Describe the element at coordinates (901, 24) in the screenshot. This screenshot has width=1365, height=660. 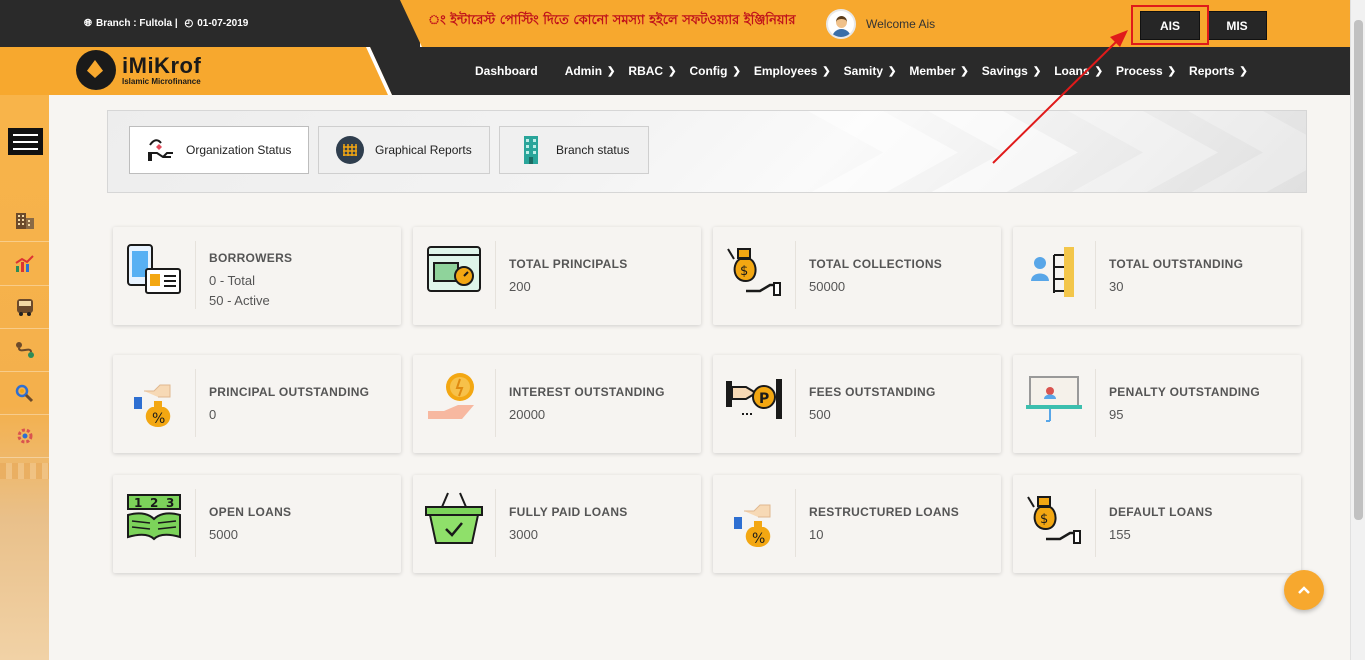
I see `welcome-text: Welcome Ais` at that location.